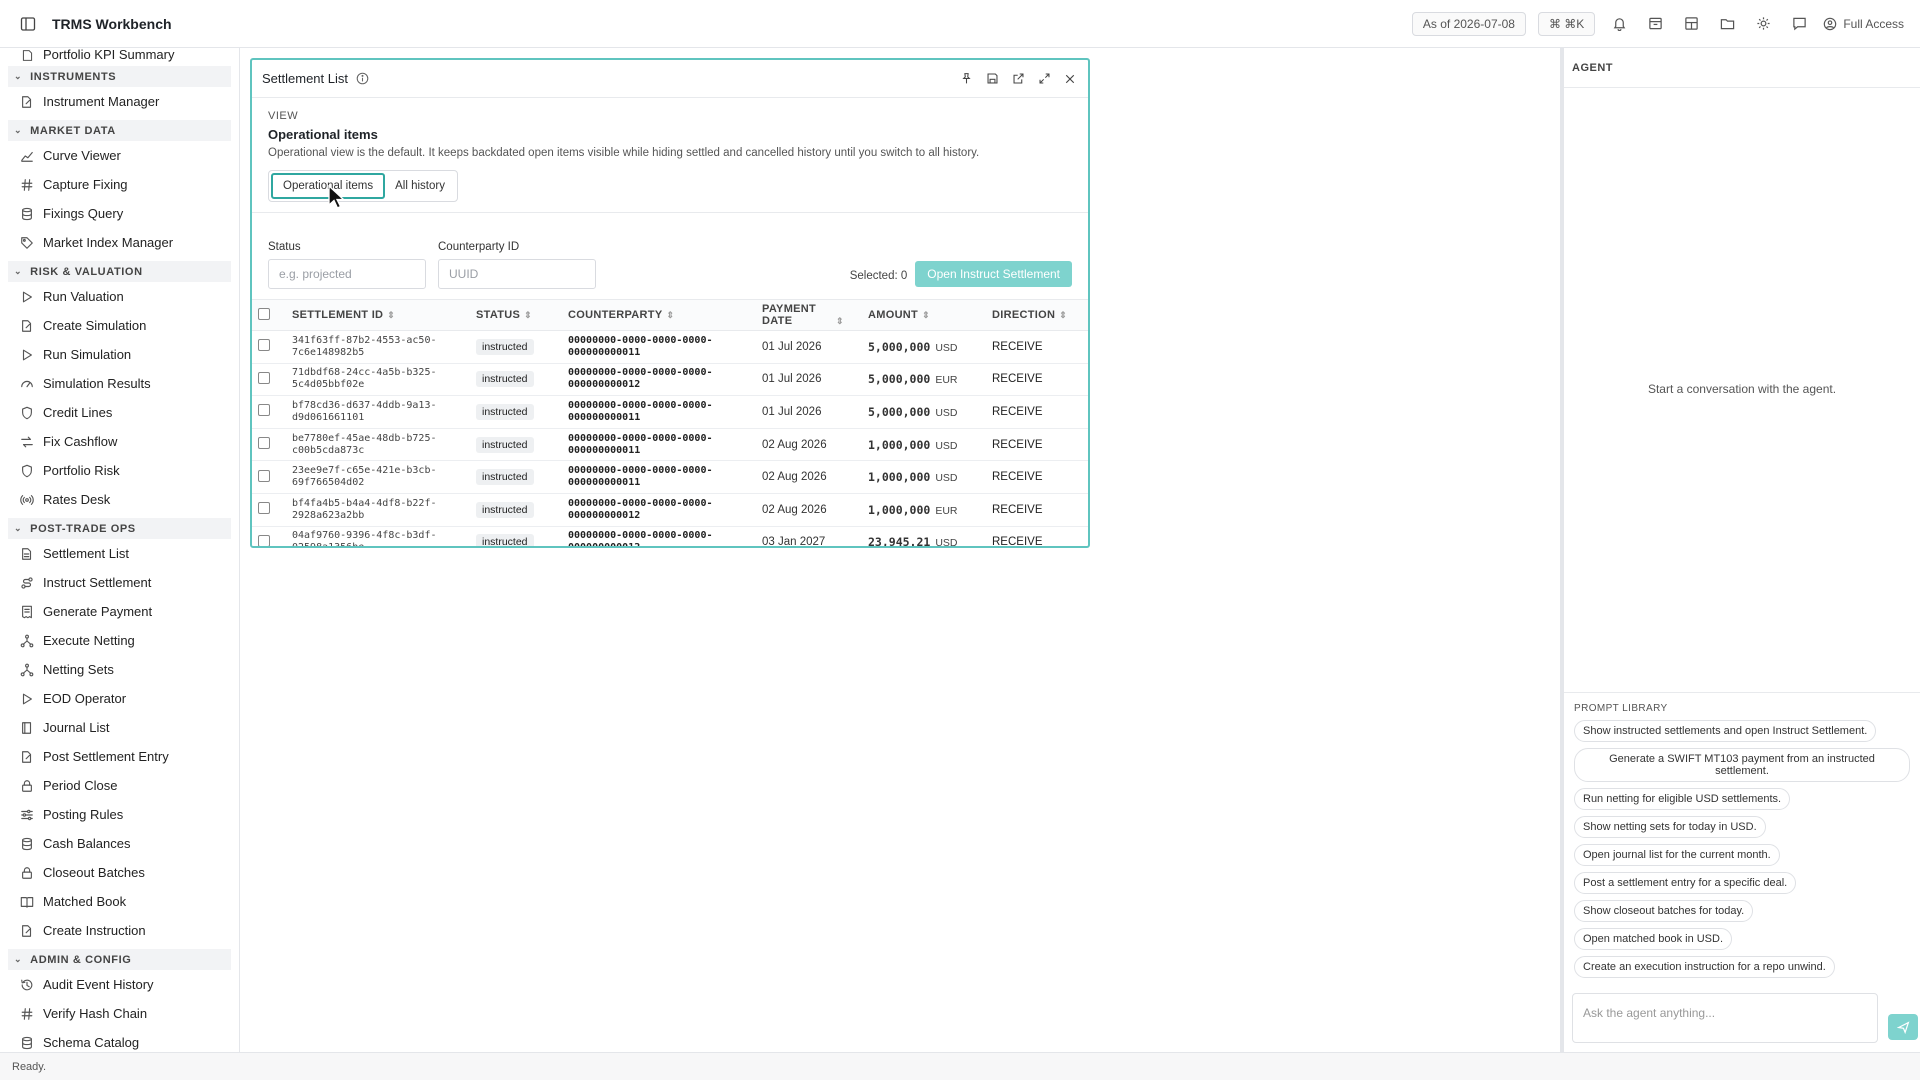 The width and height of the screenshot is (1920, 1080). I want to click on sidebar-item-cash-balances: Cash Balances, so click(119, 843).